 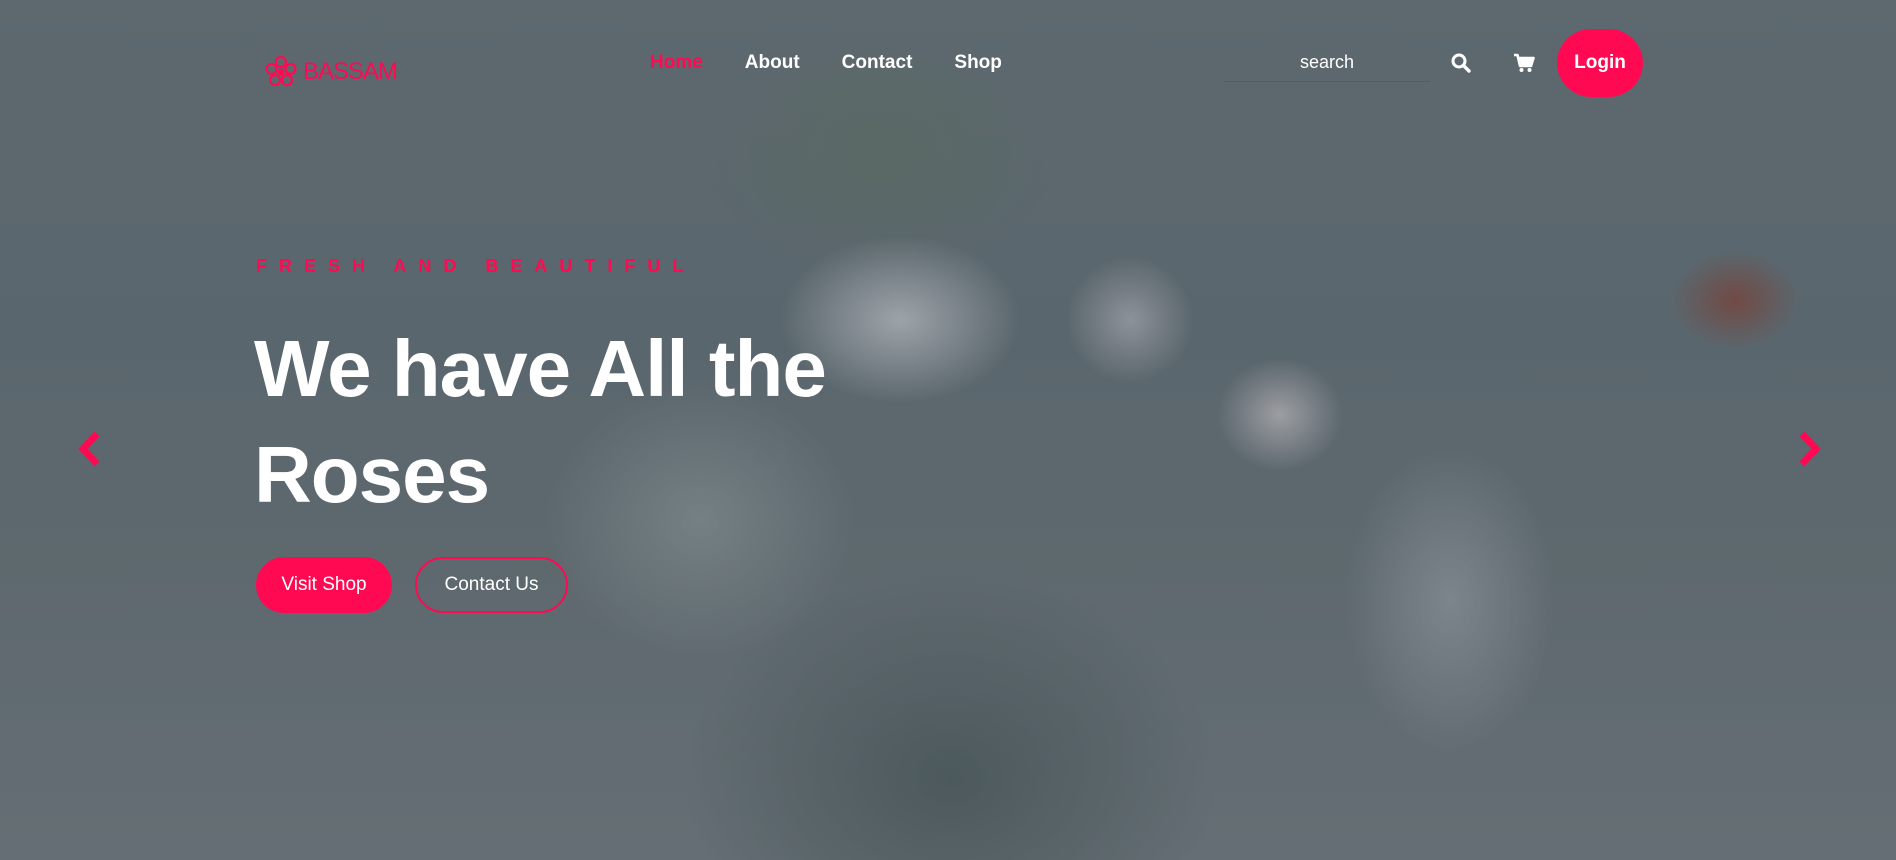 What do you see at coordinates (772, 63) in the screenshot?
I see `nav-item-about: About` at bounding box center [772, 63].